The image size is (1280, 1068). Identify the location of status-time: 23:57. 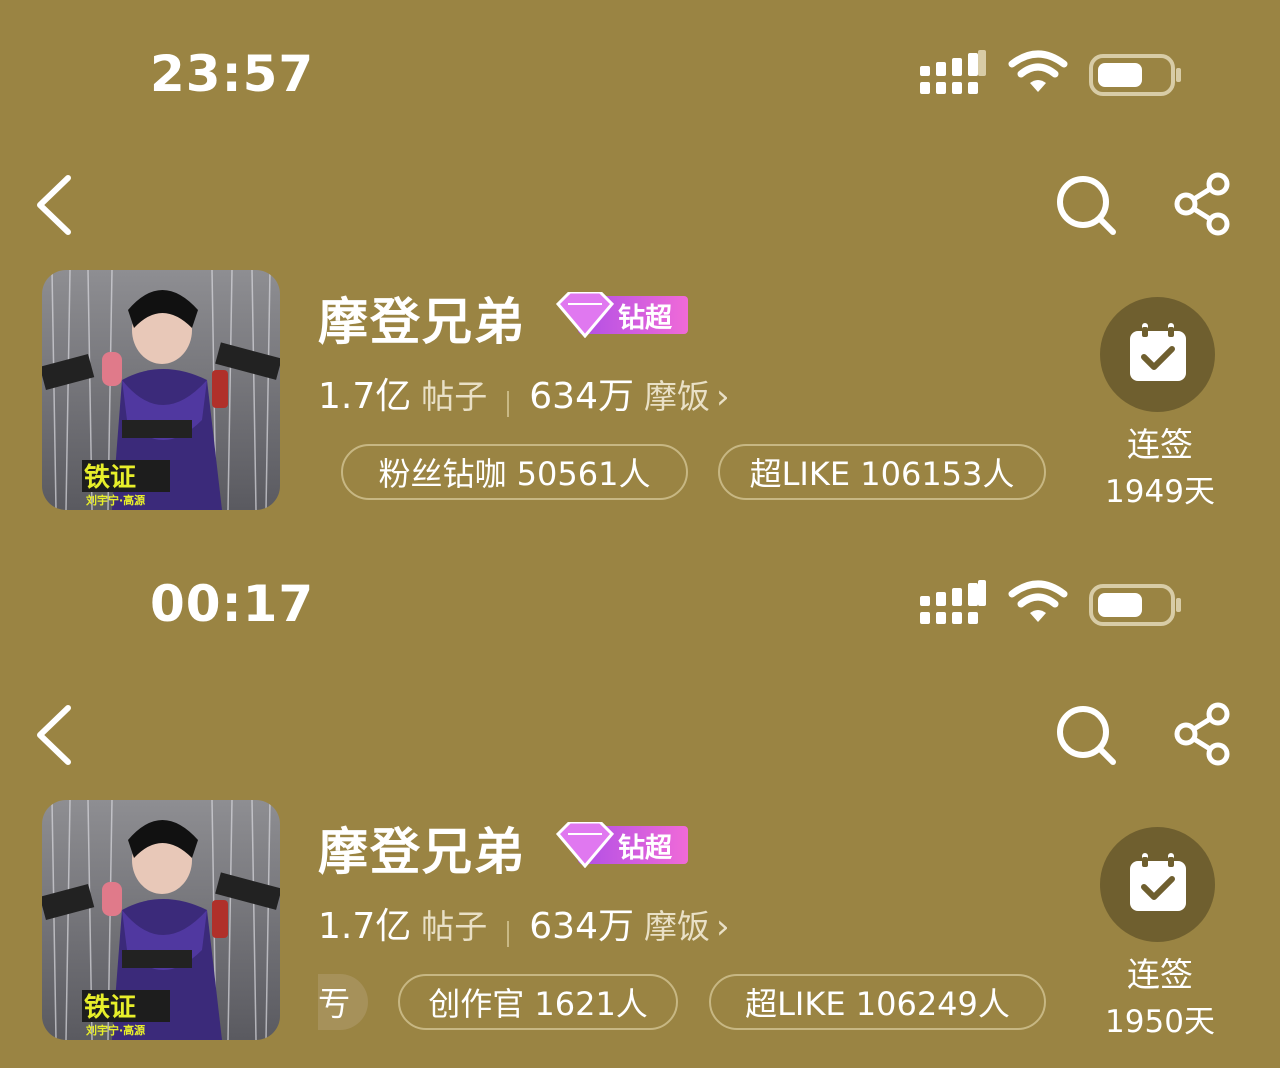
(232, 74).